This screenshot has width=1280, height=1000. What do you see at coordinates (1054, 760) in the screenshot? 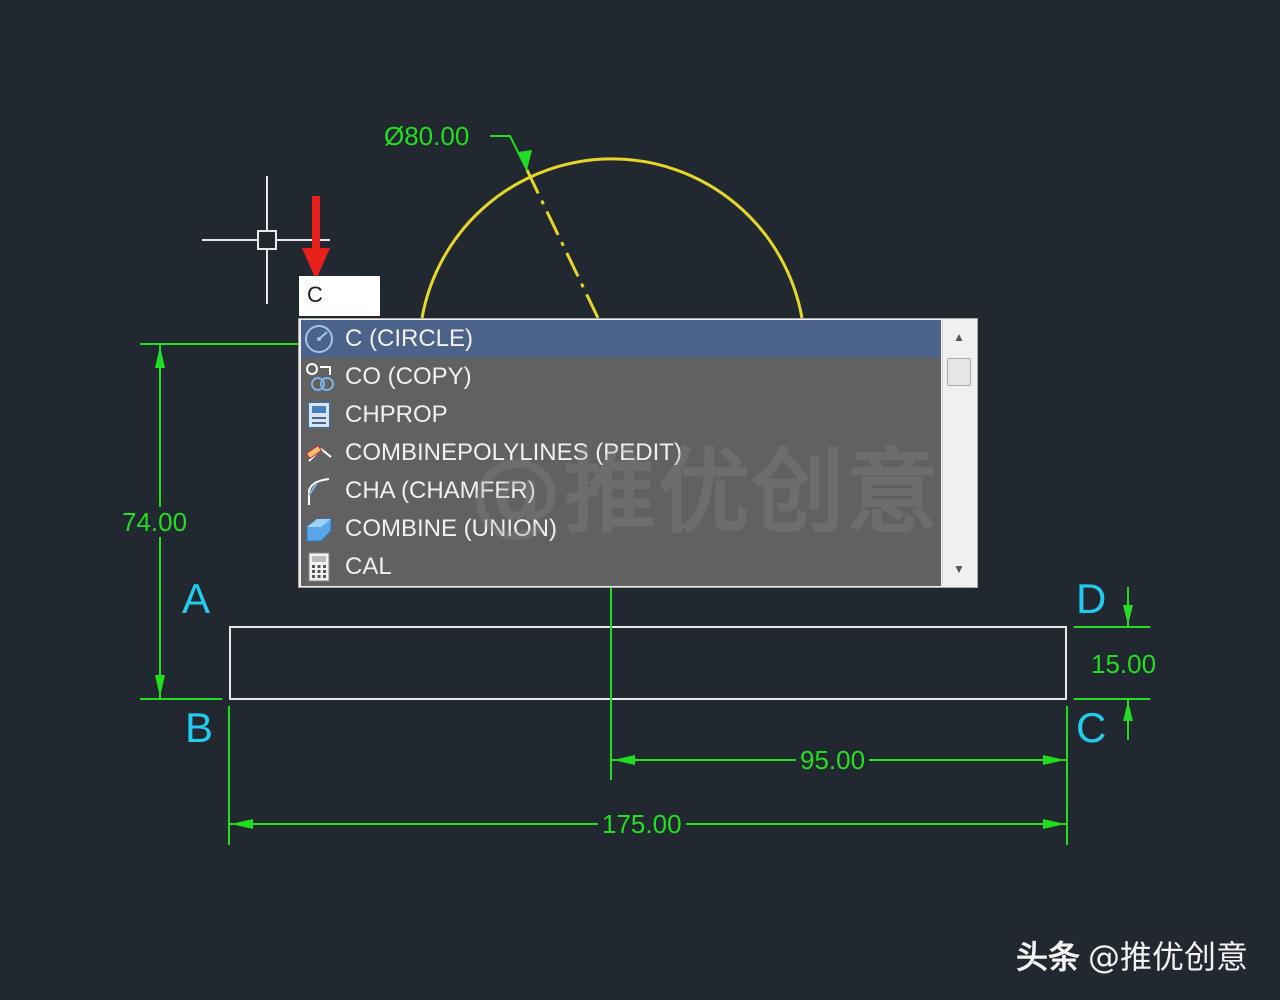
I see `partial-arrow-right` at bounding box center [1054, 760].